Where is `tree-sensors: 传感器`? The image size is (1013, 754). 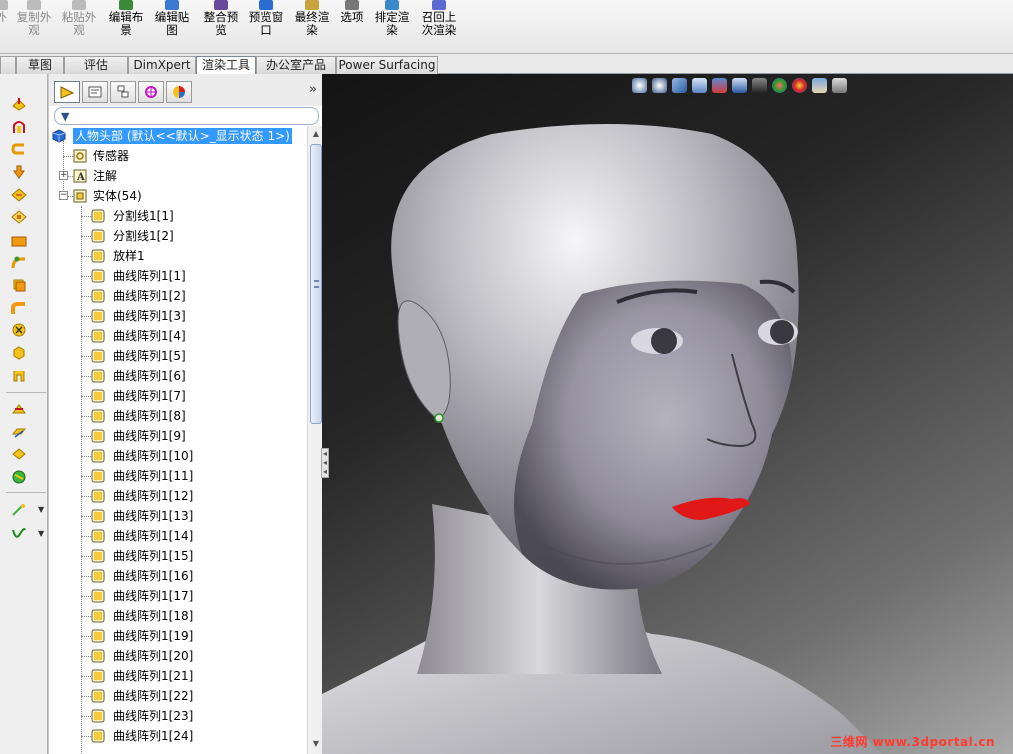
tree-sensors: 传感器 is located at coordinates (178, 156).